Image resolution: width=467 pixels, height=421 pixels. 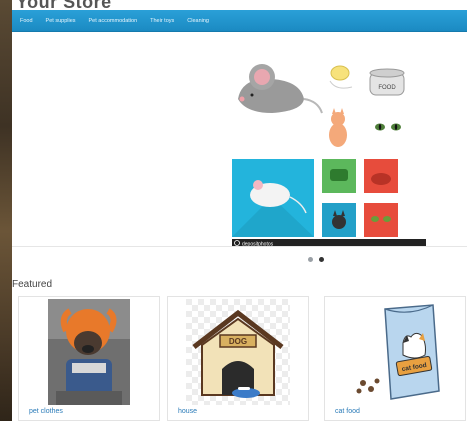 I want to click on nav-item-cleaning: Cleaning, so click(x=198, y=21).